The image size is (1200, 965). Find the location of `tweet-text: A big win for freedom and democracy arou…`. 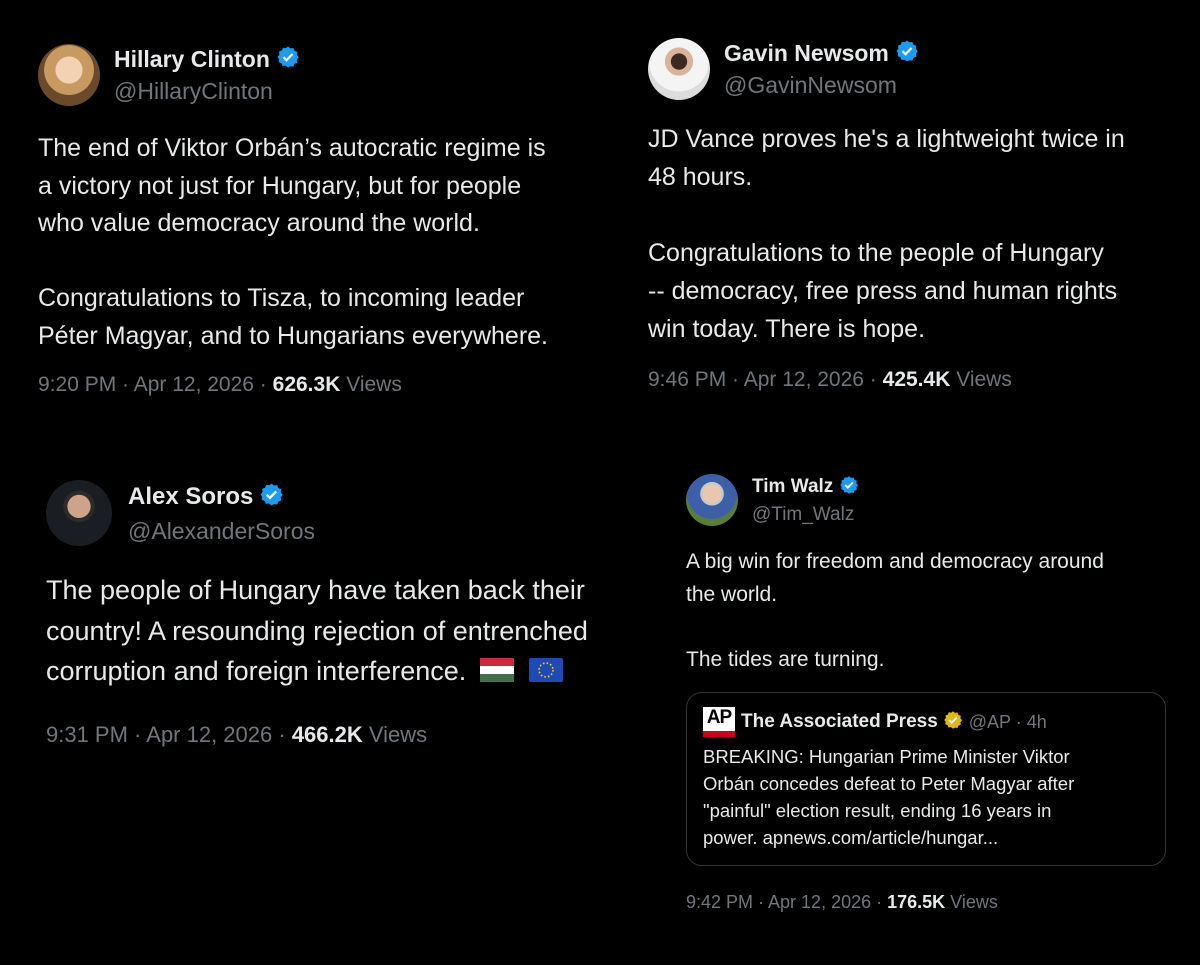

tweet-text: A big win for freedom and democracy arou… is located at coordinates (895, 610).